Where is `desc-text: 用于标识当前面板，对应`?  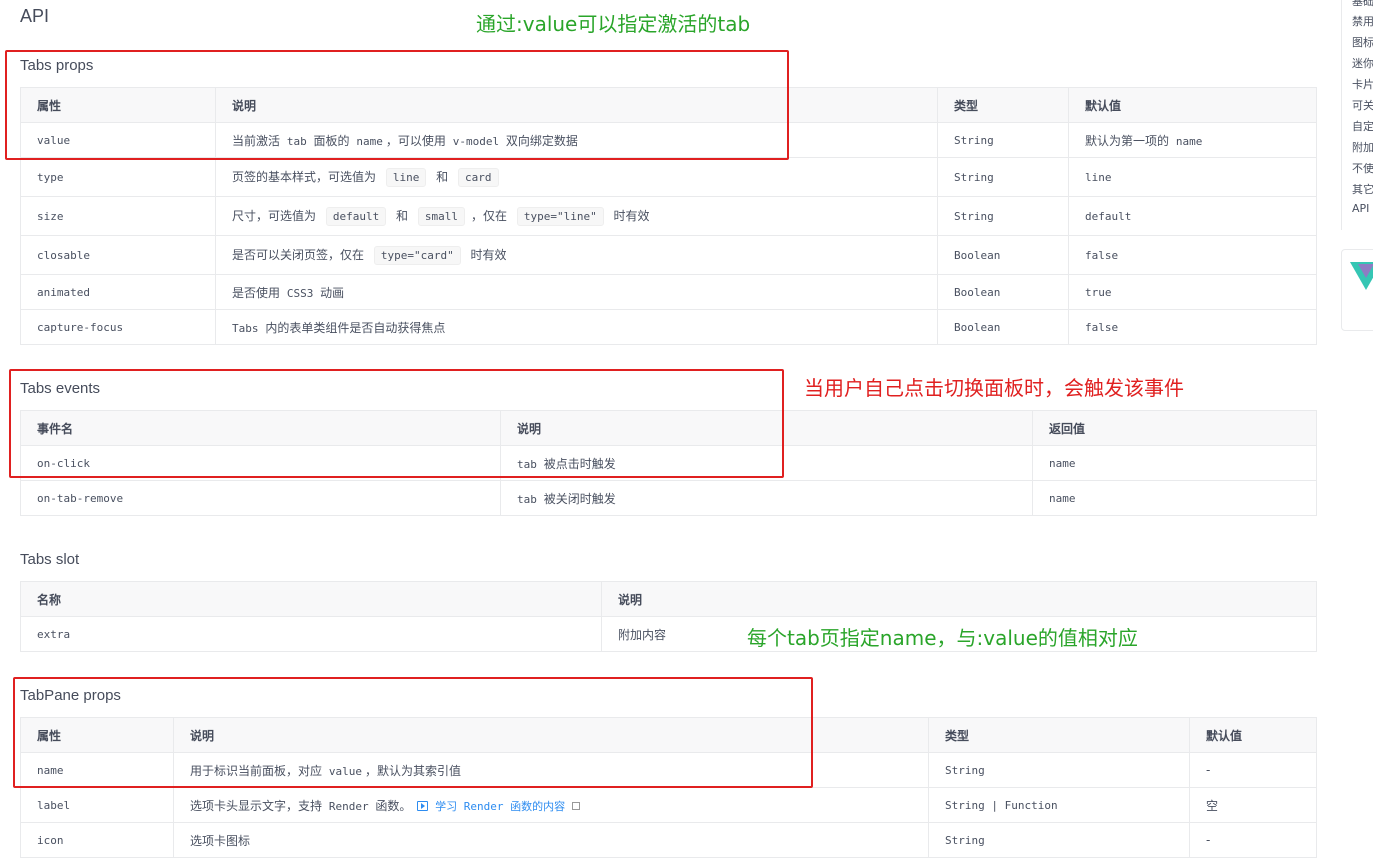
desc-text: 用于标识当前面板，对应 is located at coordinates (256, 770).